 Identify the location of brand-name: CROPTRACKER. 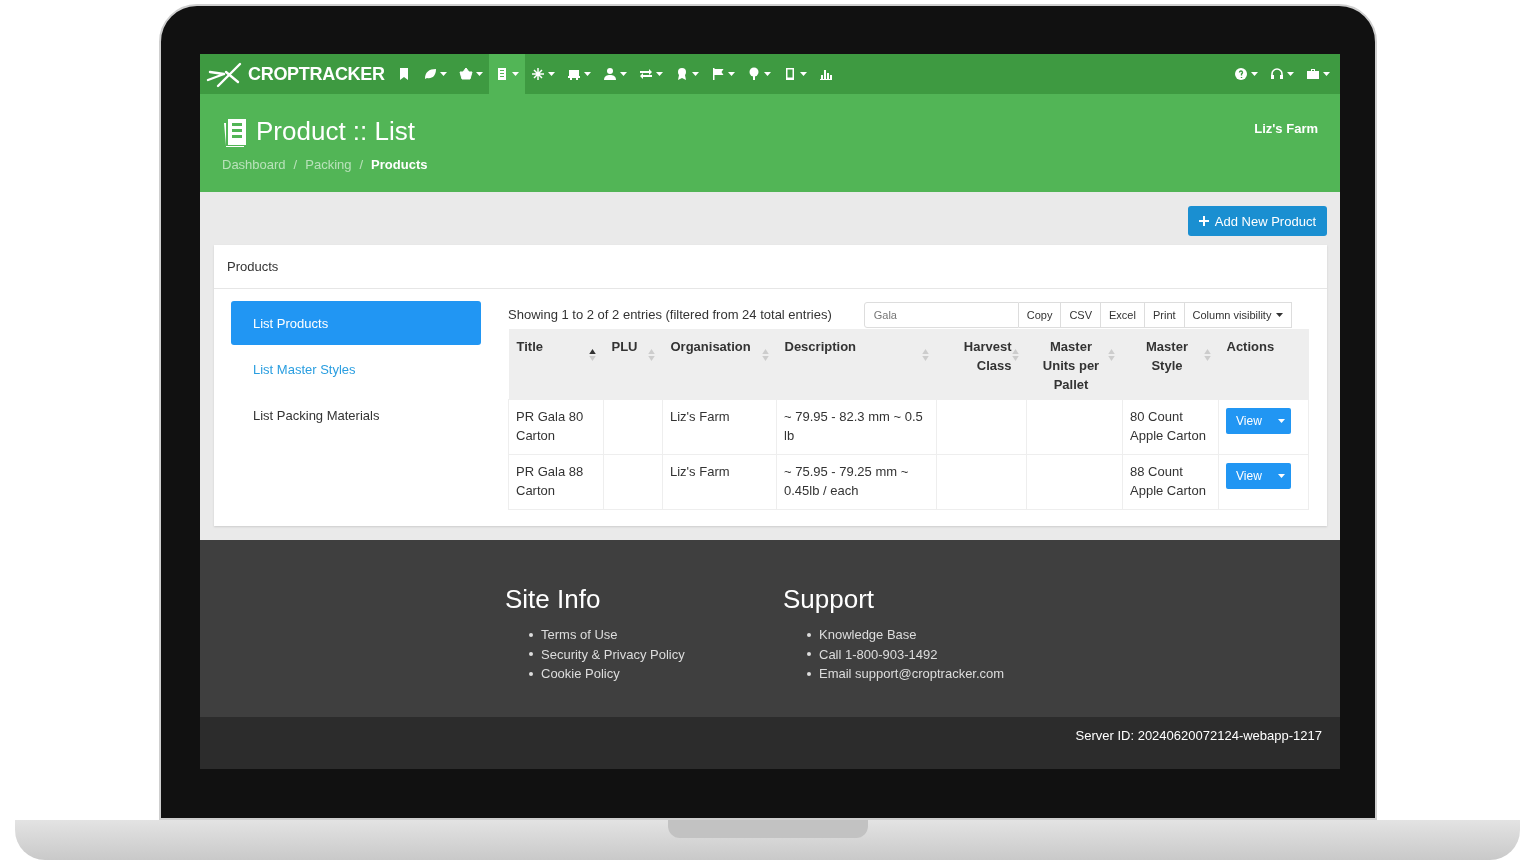
(316, 74).